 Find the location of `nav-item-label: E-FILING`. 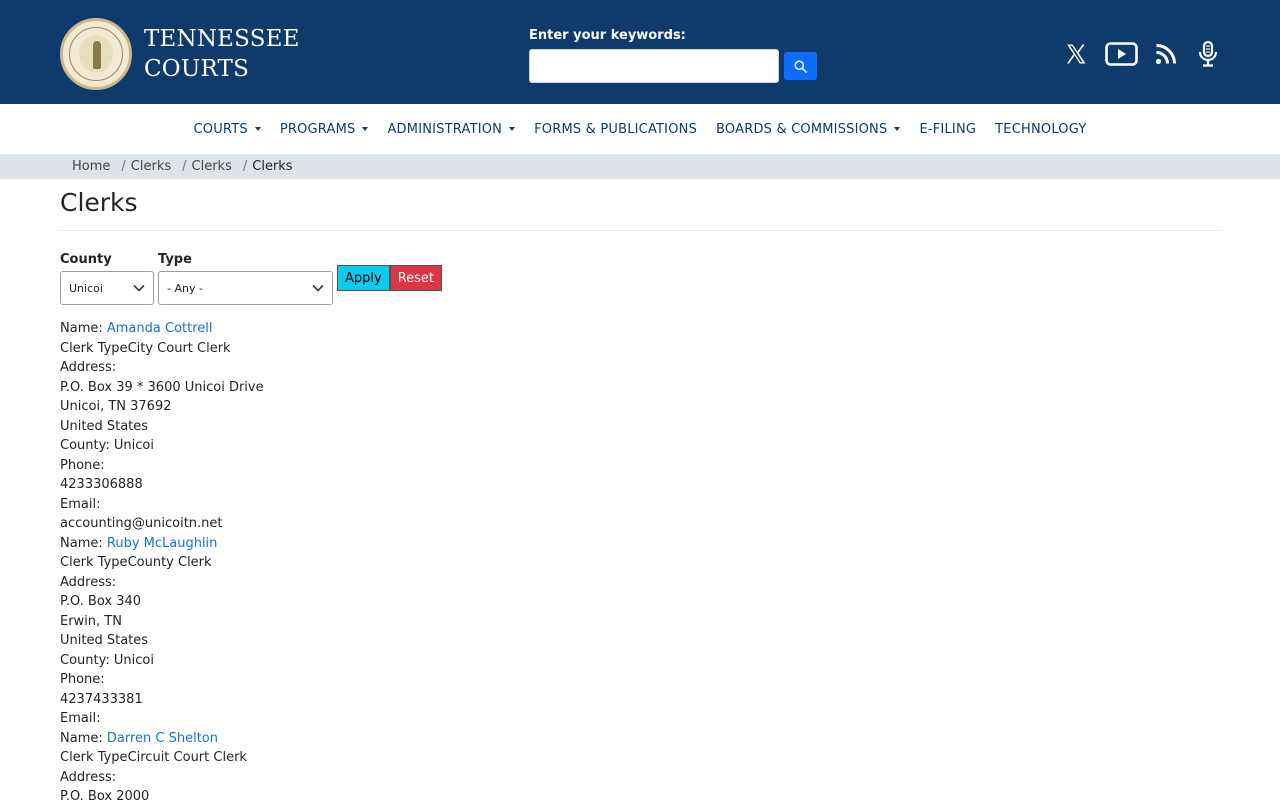

nav-item-label: E-FILING is located at coordinates (948, 129).